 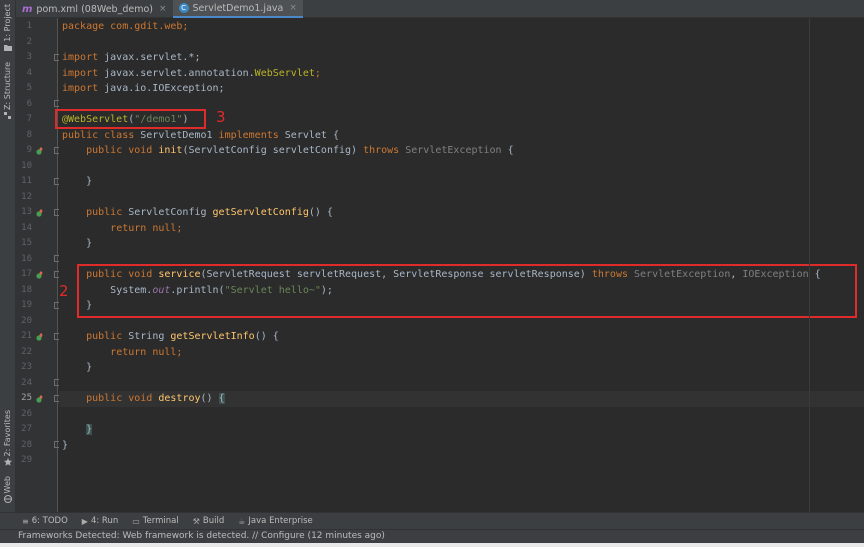 What do you see at coordinates (26, 429) in the screenshot?
I see `line-number: 27` at bounding box center [26, 429].